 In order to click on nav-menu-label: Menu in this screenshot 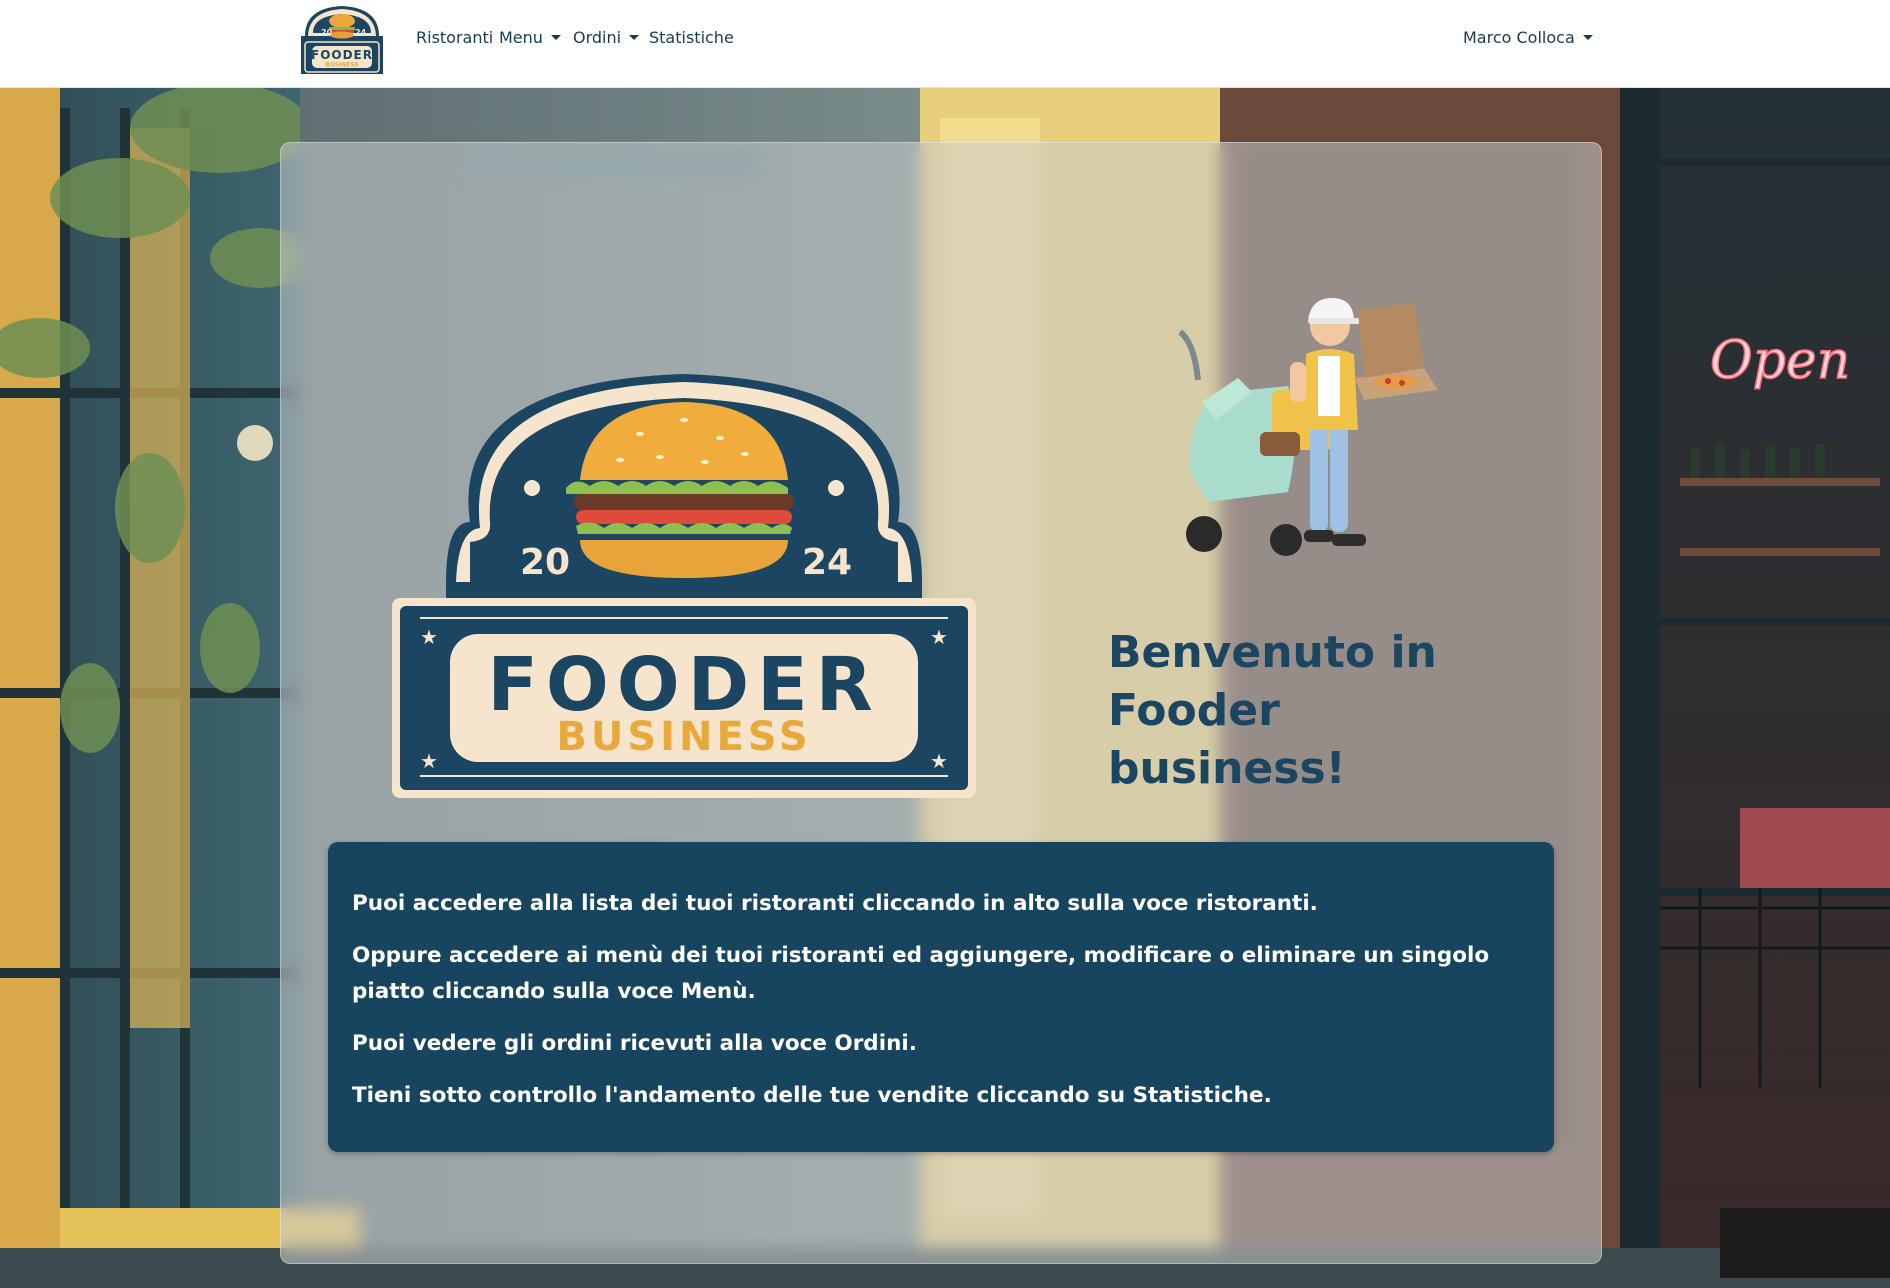, I will do `click(521, 37)`.